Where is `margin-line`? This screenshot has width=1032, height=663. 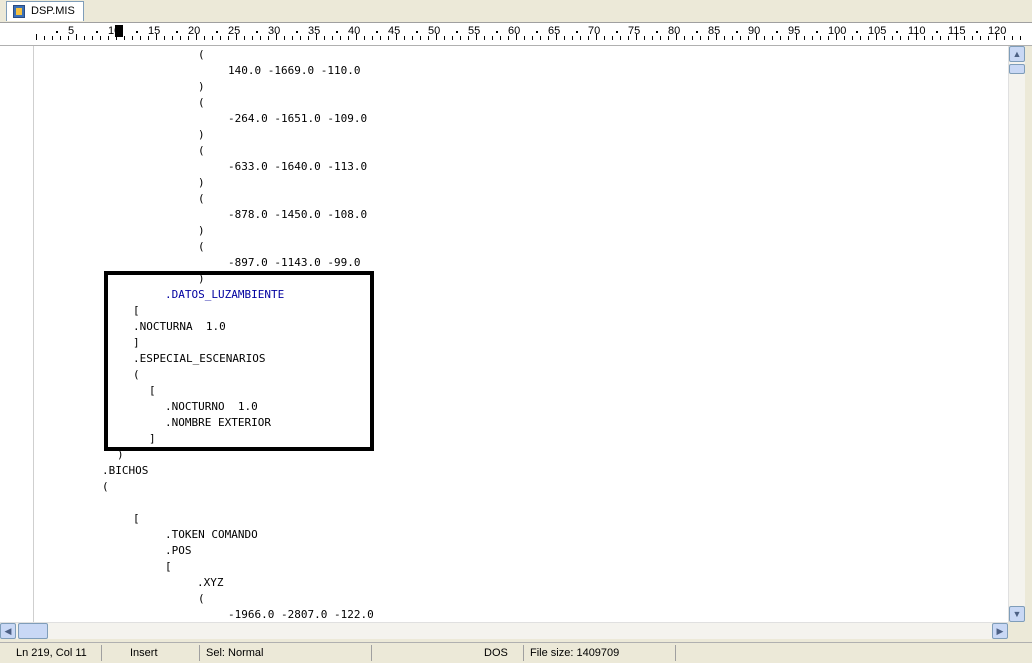
margin-line is located at coordinates (33, 334).